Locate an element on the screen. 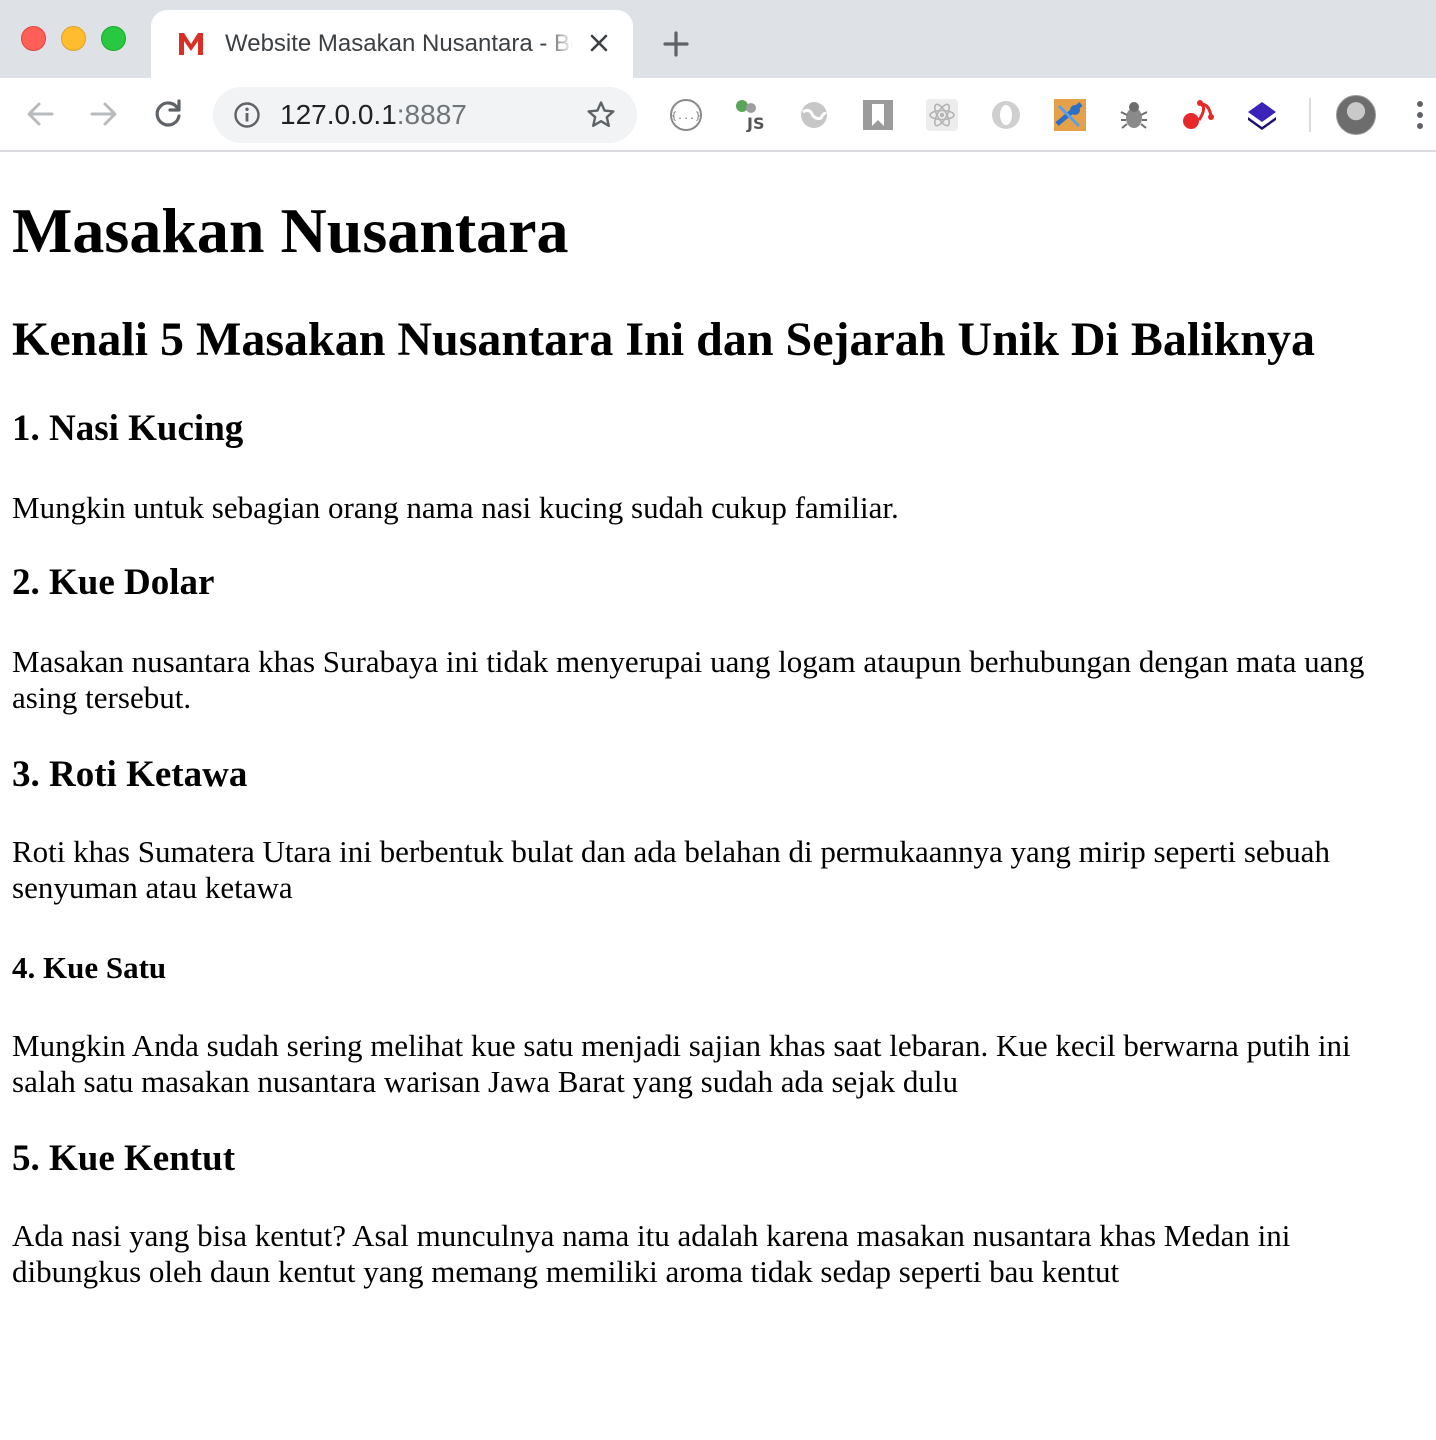 Image resolution: width=1436 pixels, height=1440 pixels. xpath-icon is located at coordinates (1070, 115).